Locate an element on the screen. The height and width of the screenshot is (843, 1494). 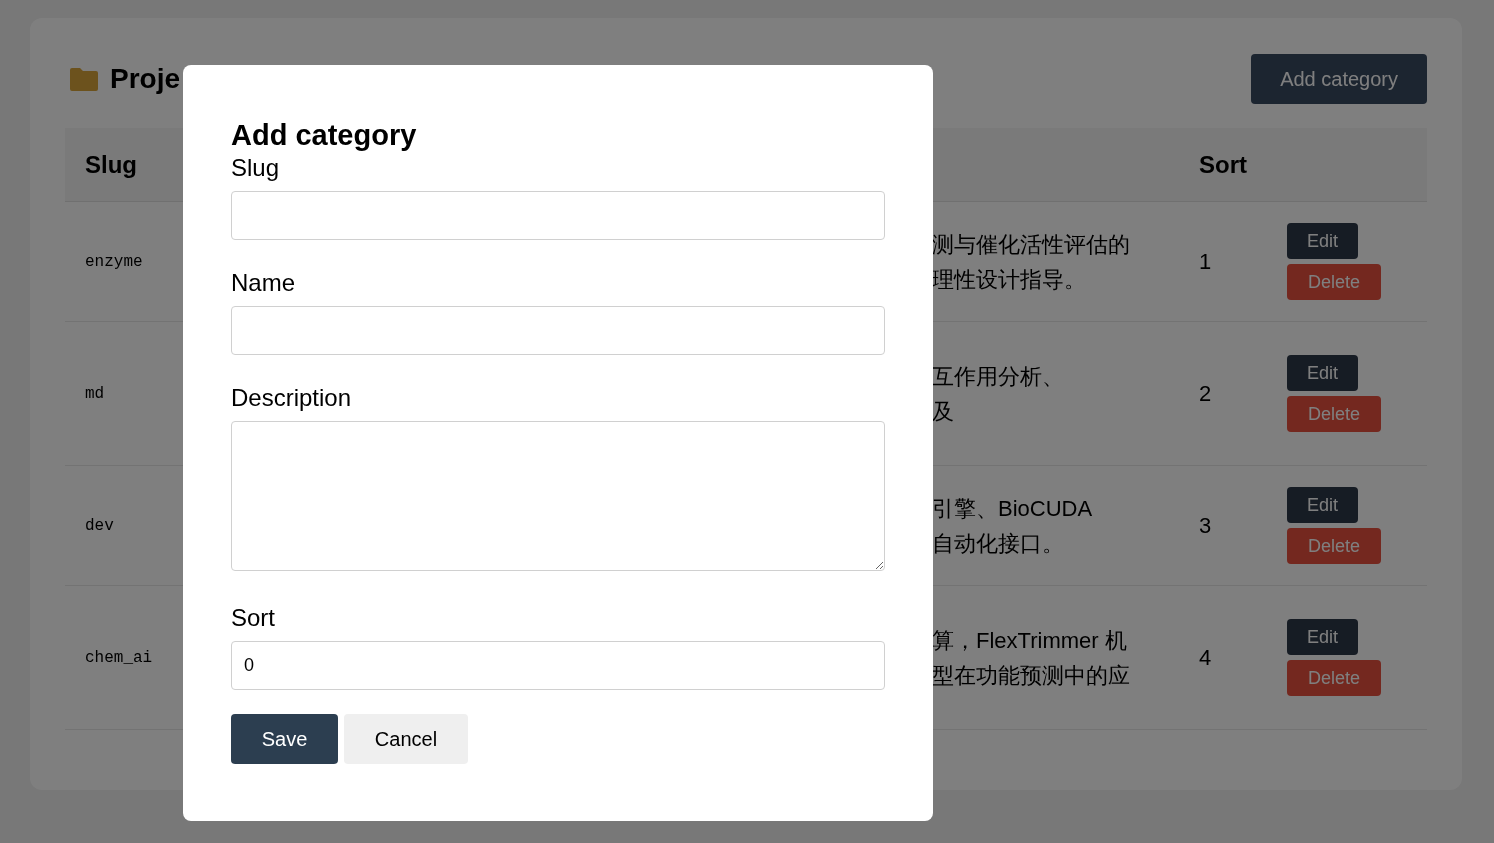
dialog-title: Add category is located at coordinates (324, 135).